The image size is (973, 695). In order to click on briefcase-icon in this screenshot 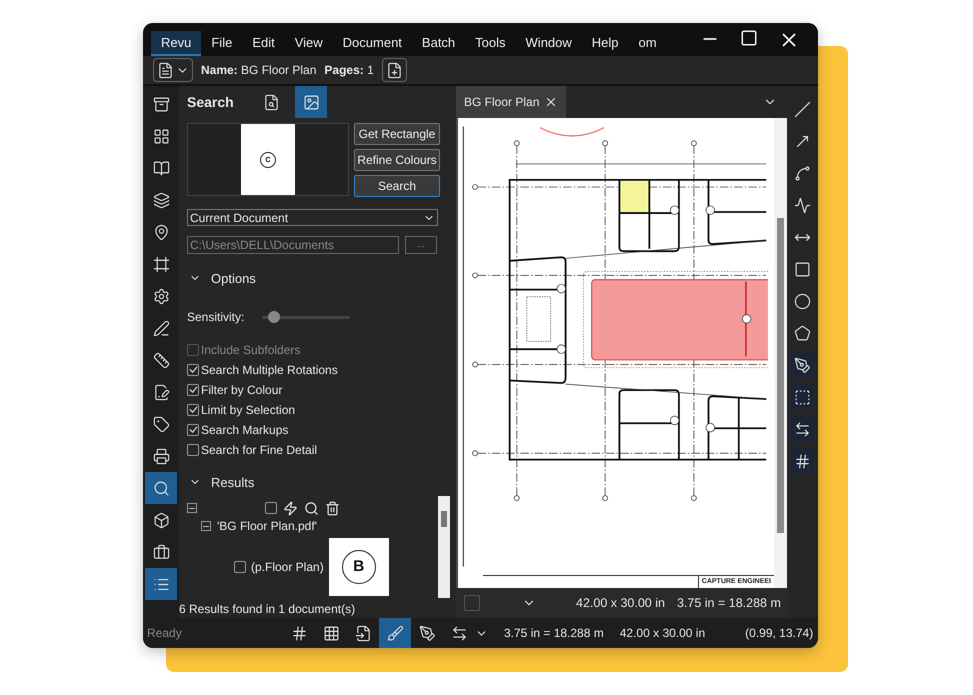, I will do `click(161, 552)`.